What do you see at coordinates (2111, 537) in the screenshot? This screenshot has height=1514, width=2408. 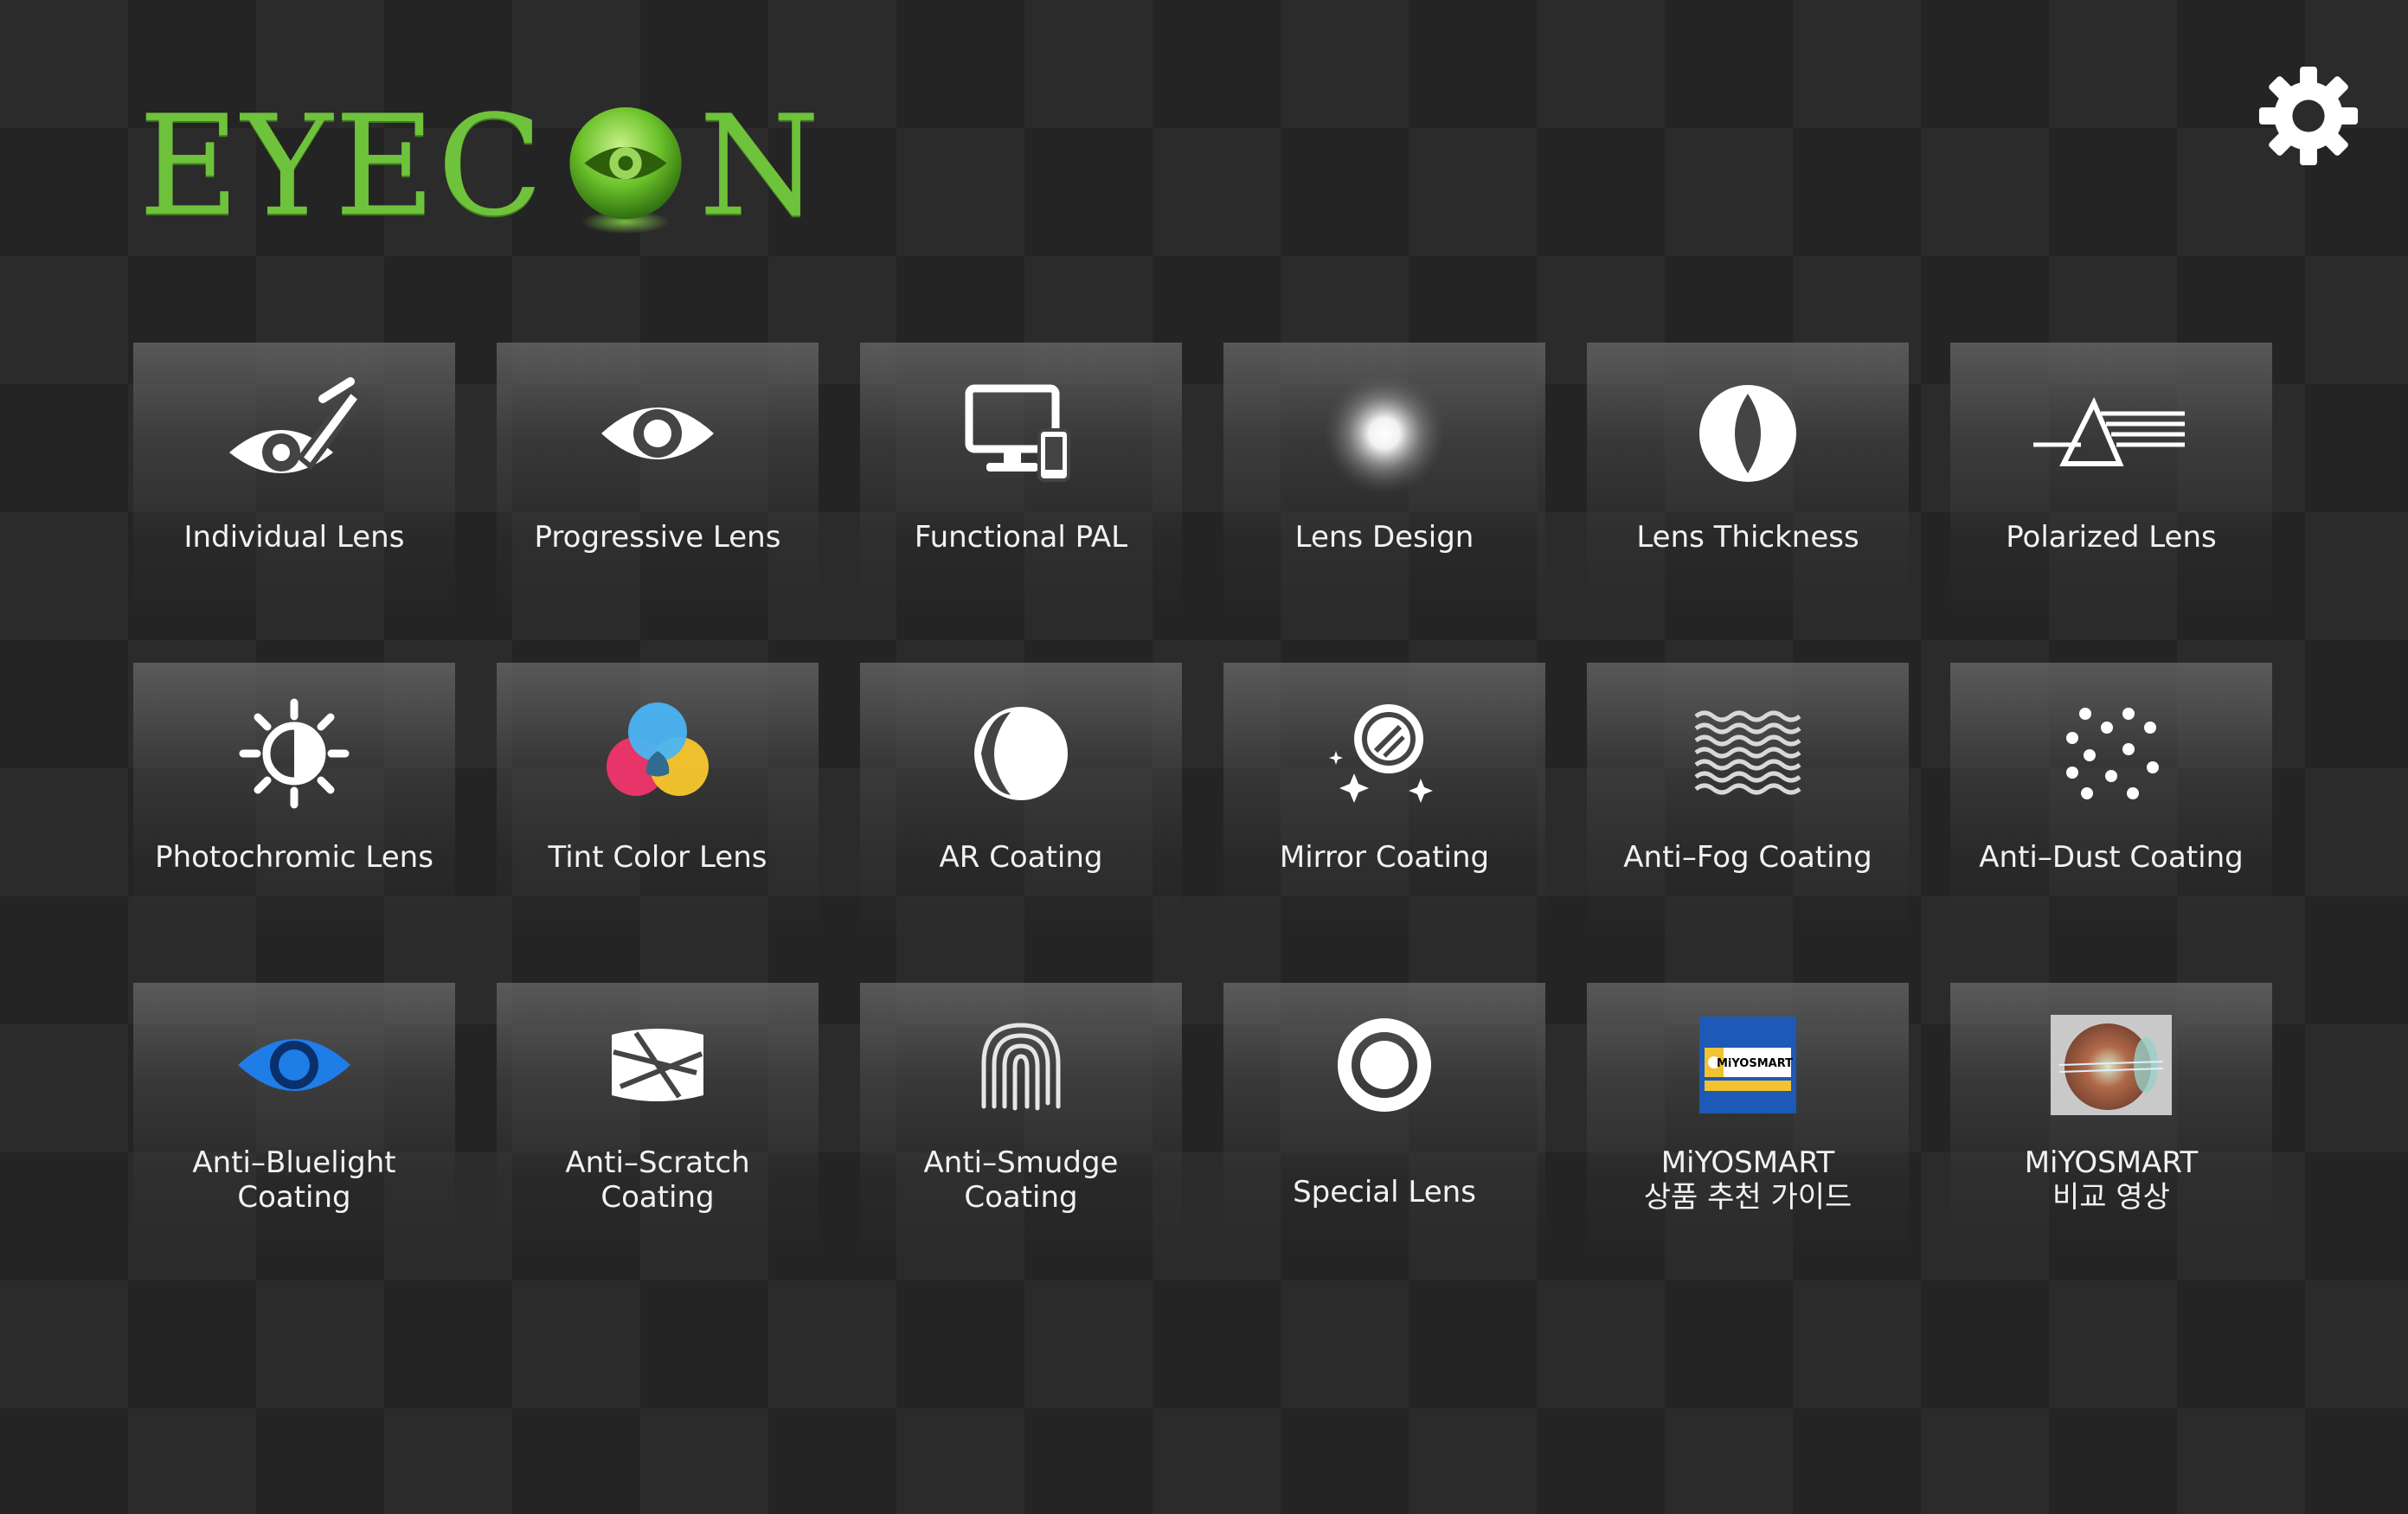 I see `tile-label: Polarized Lens` at bounding box center [2111, 537].